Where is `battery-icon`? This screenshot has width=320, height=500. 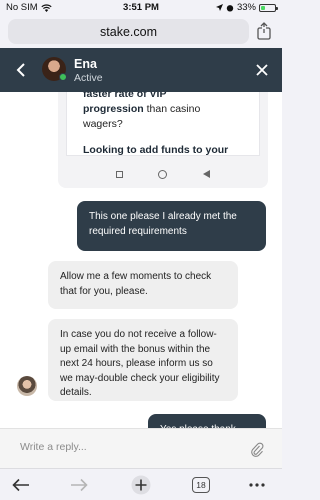
battery-icon is located at coordinates (268, 7).